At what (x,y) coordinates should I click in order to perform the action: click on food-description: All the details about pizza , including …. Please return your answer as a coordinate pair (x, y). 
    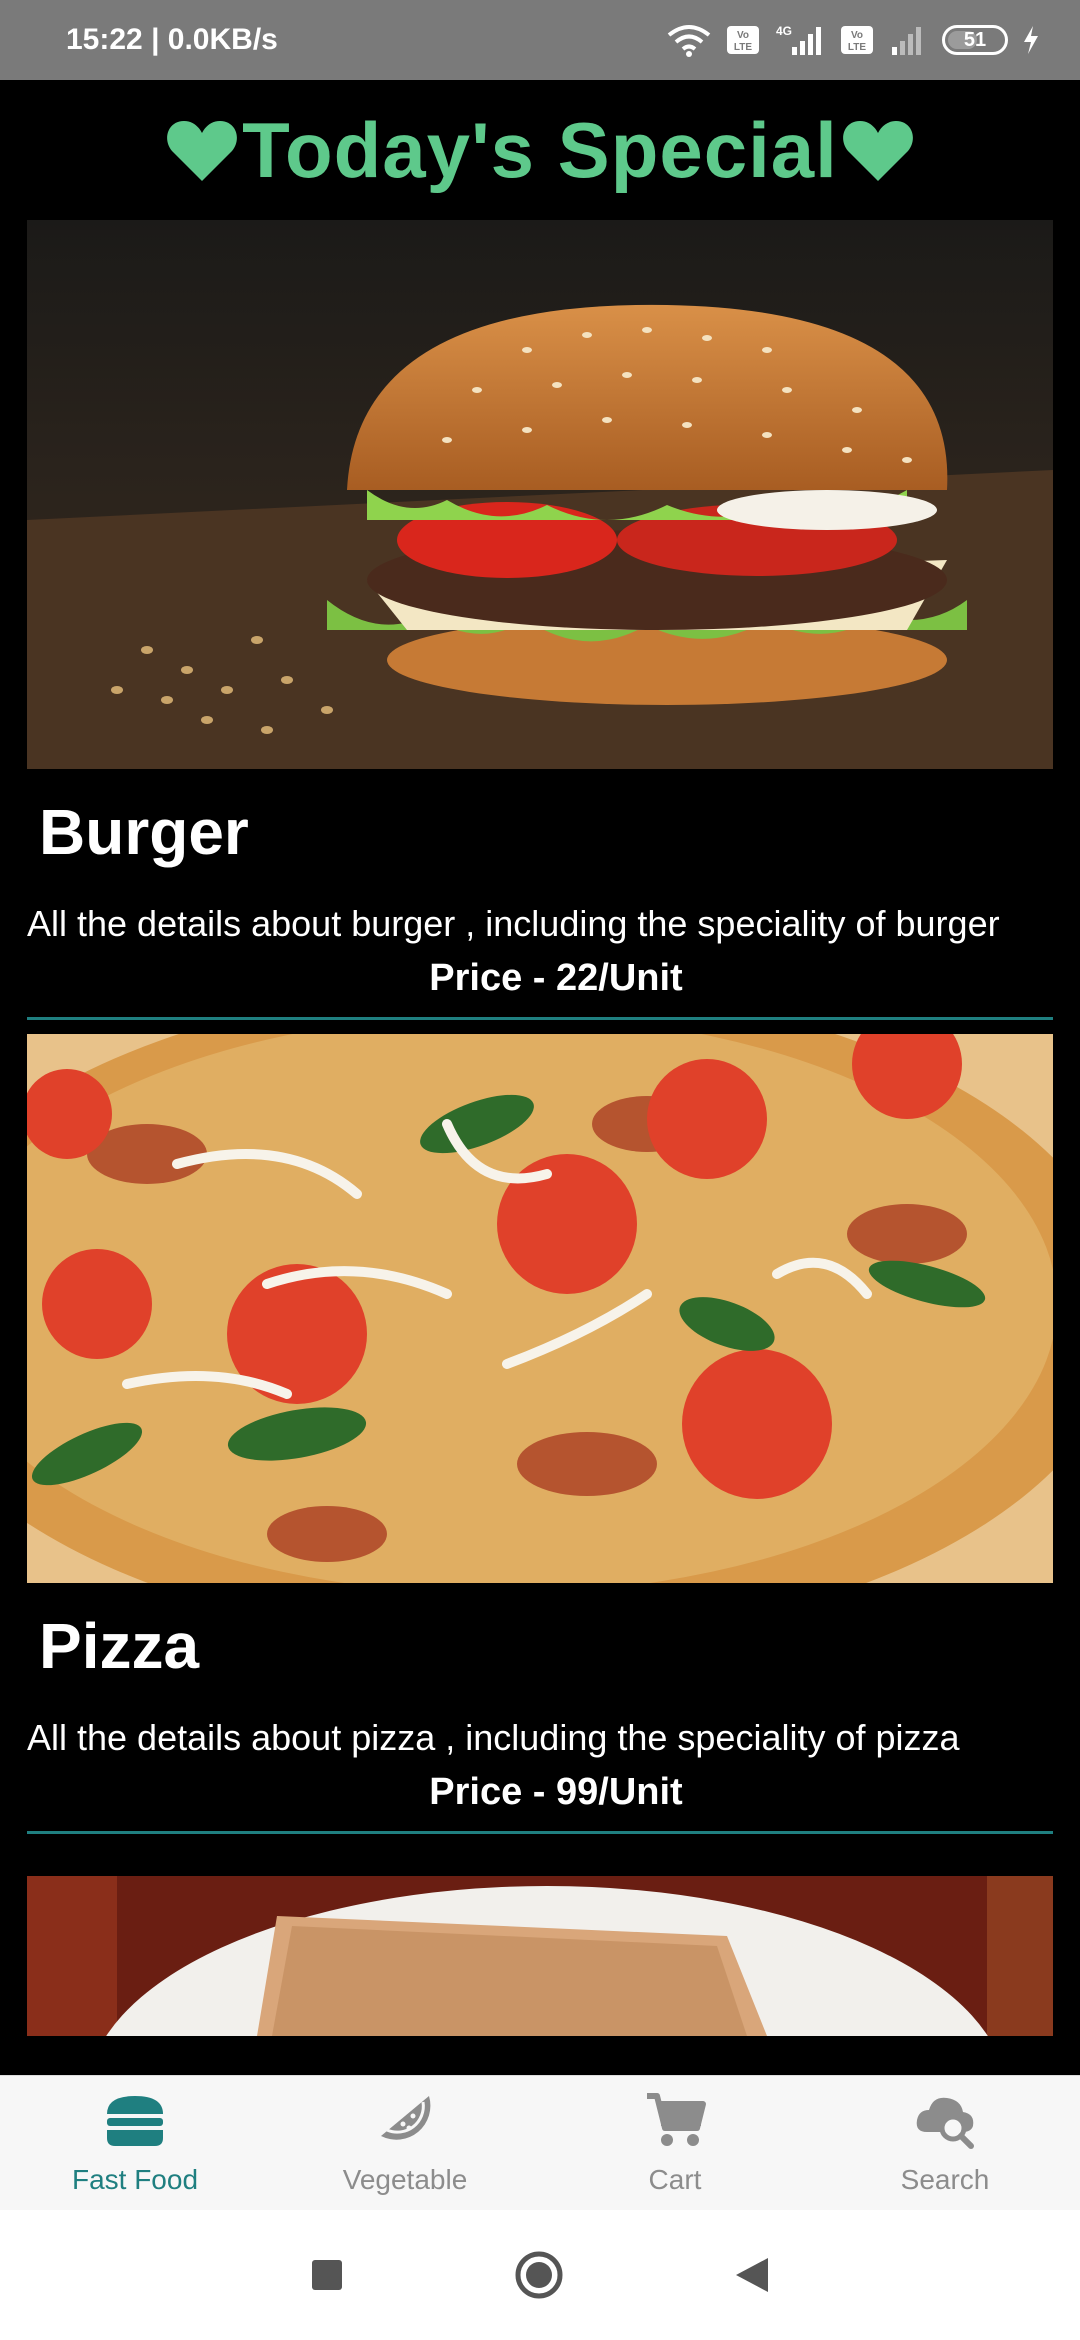
    Looking at the image, I should click on (493, 1737).